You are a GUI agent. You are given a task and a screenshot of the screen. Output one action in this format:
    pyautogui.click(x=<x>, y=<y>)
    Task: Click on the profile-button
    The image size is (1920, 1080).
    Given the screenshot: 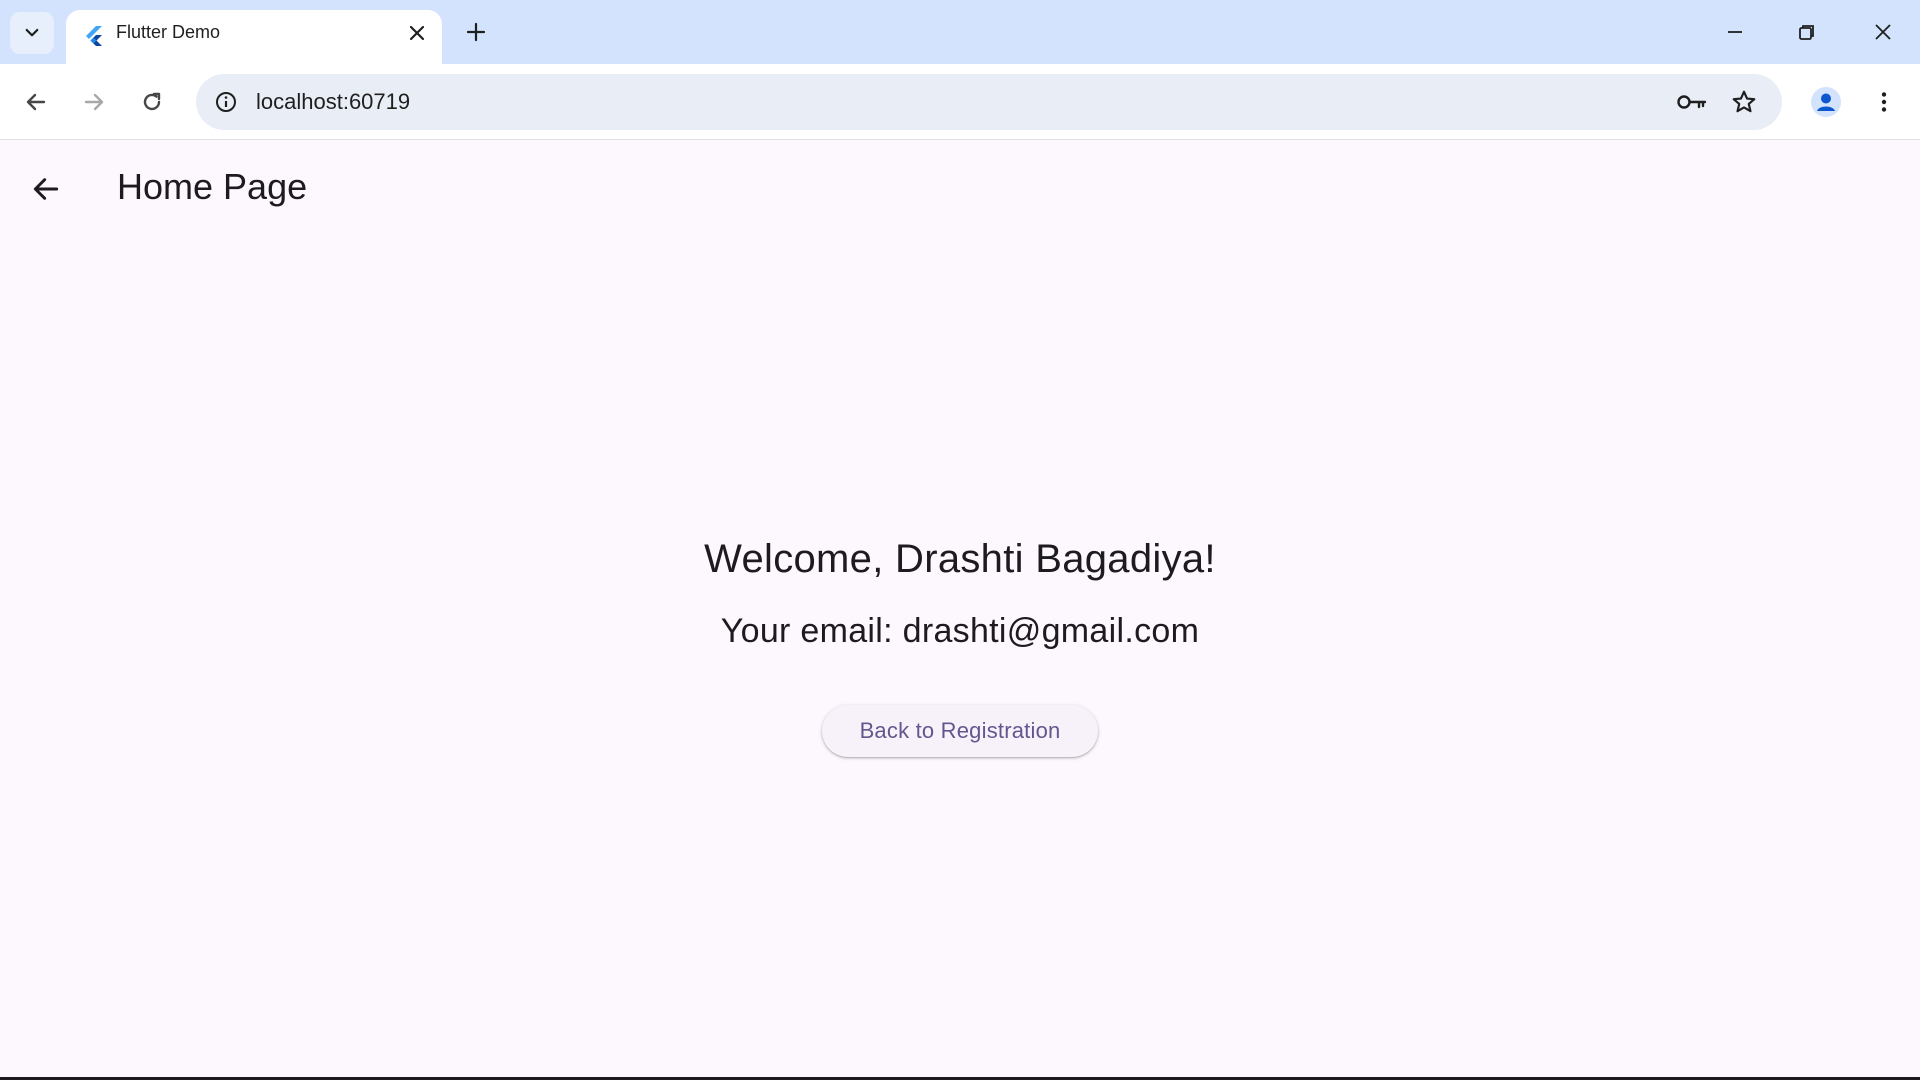 What is the action you would take?
    pyautogui.click(x=1826, y=102)
    